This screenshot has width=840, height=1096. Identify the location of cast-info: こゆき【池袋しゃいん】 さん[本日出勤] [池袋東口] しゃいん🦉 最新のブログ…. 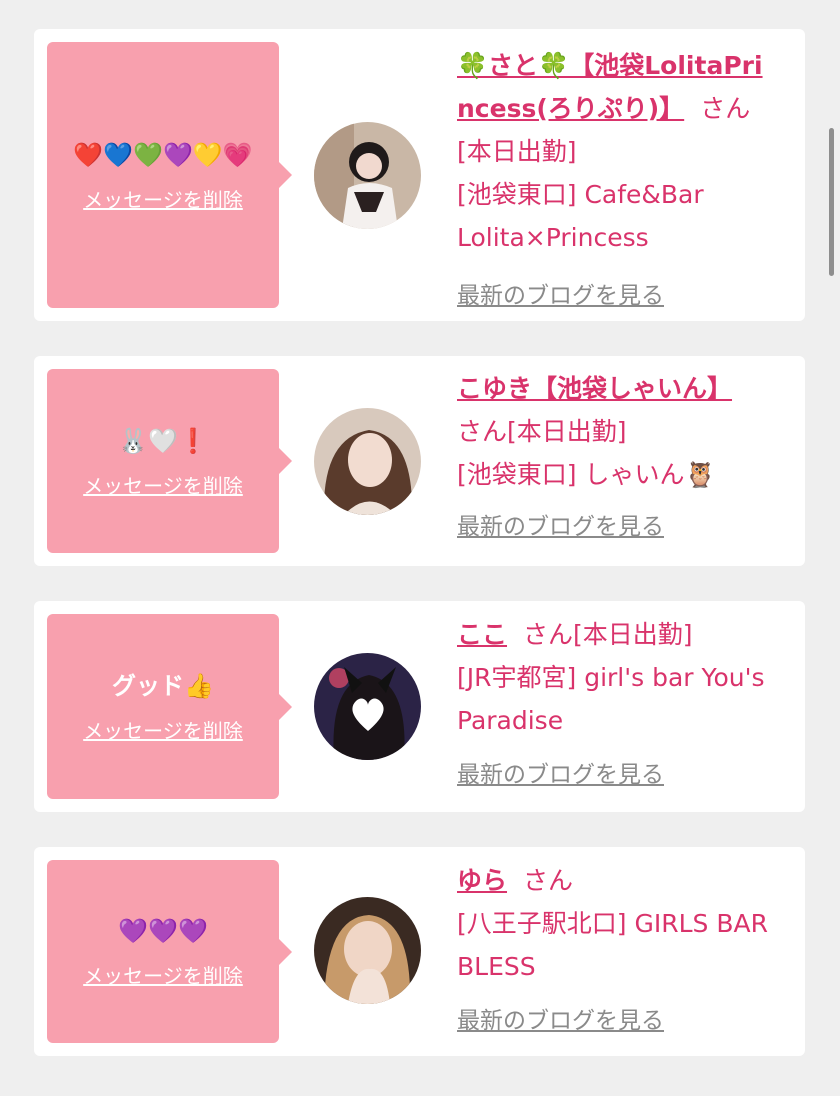
(617, 458).